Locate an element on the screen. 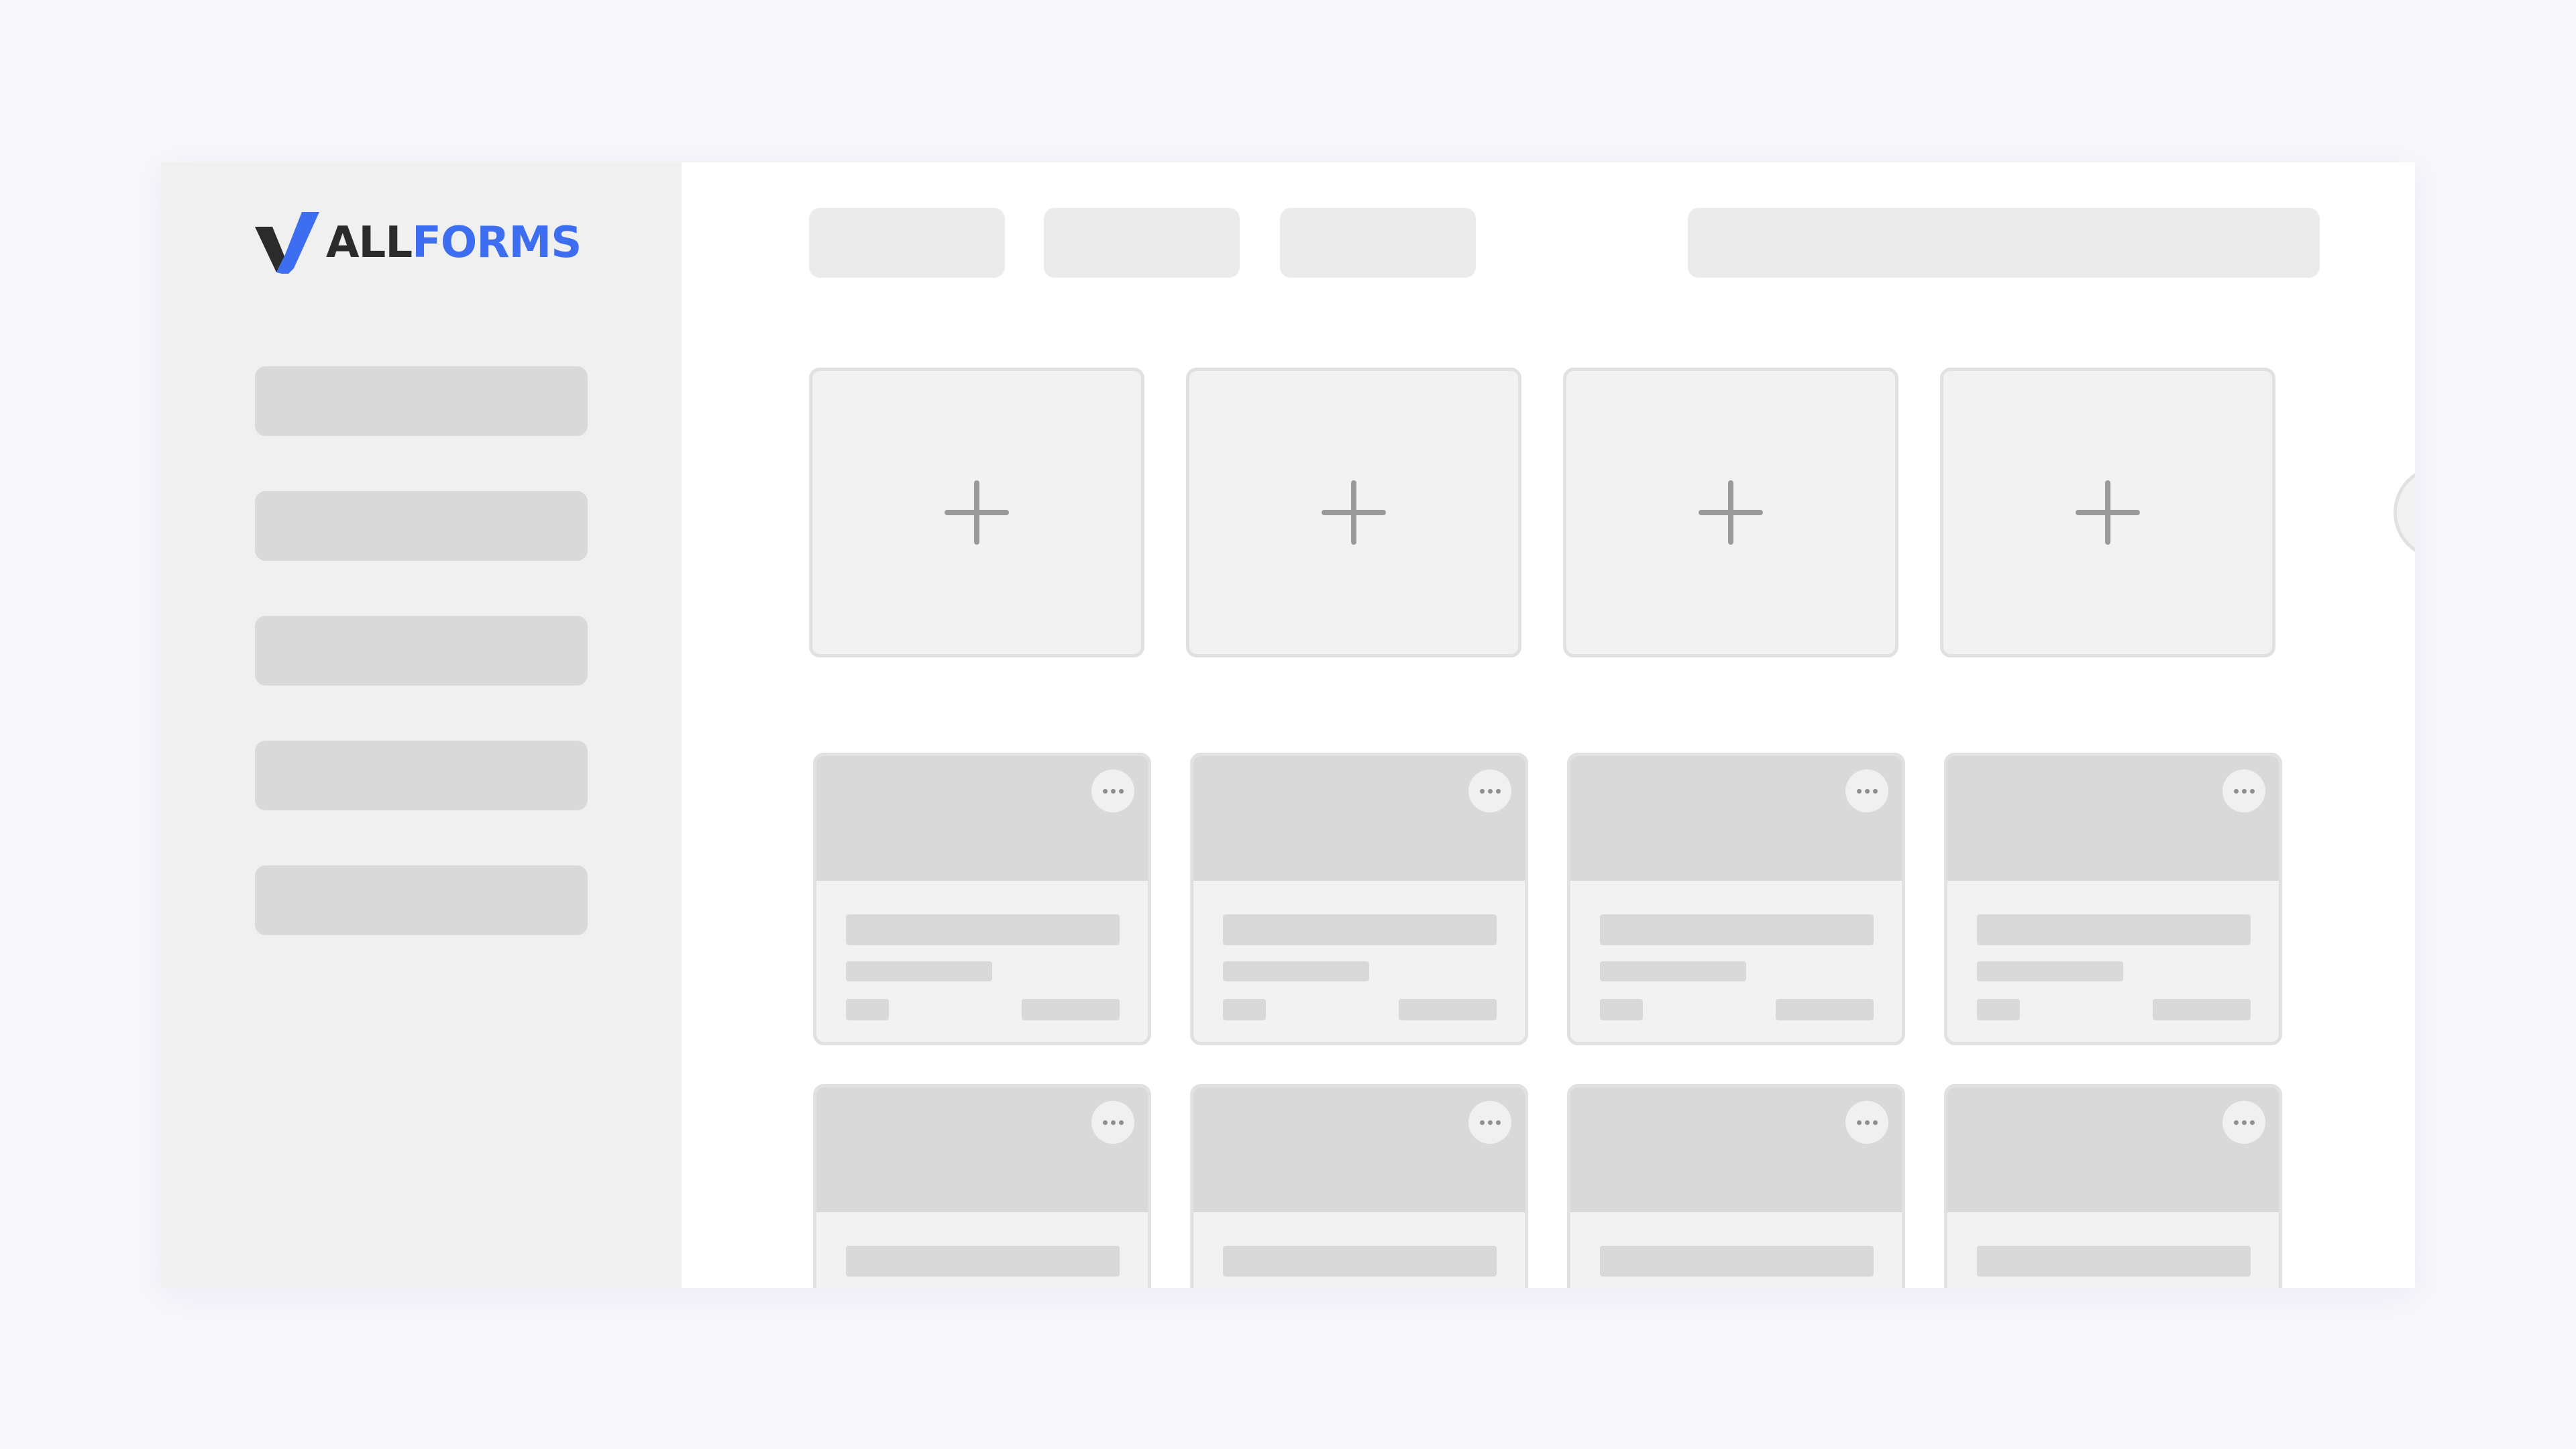 This screenshot has height=1449, width=2576. logo-wordmark: ALLFORMS is located at coordinates (454, 242).